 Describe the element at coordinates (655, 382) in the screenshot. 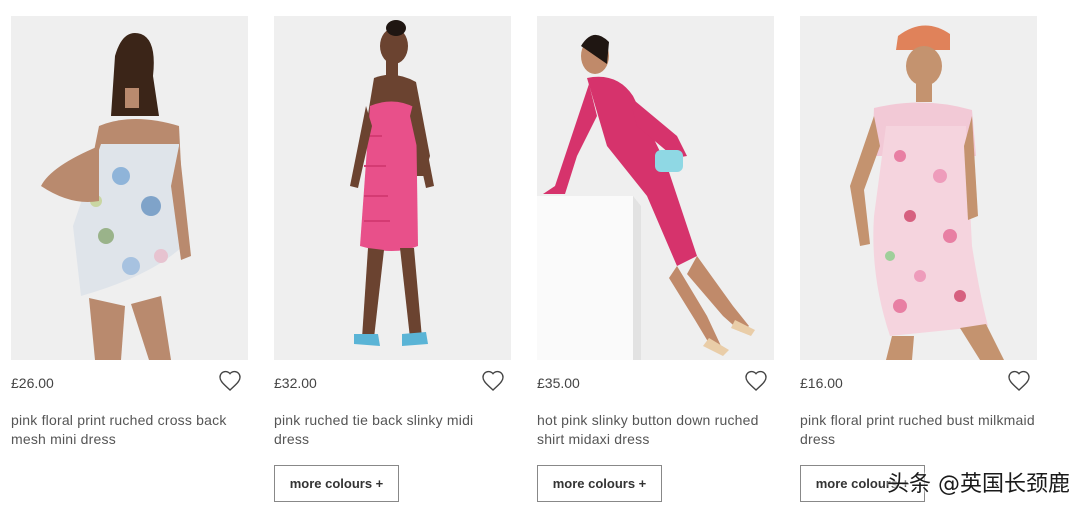

I see `price-row: £35.00` at that location.